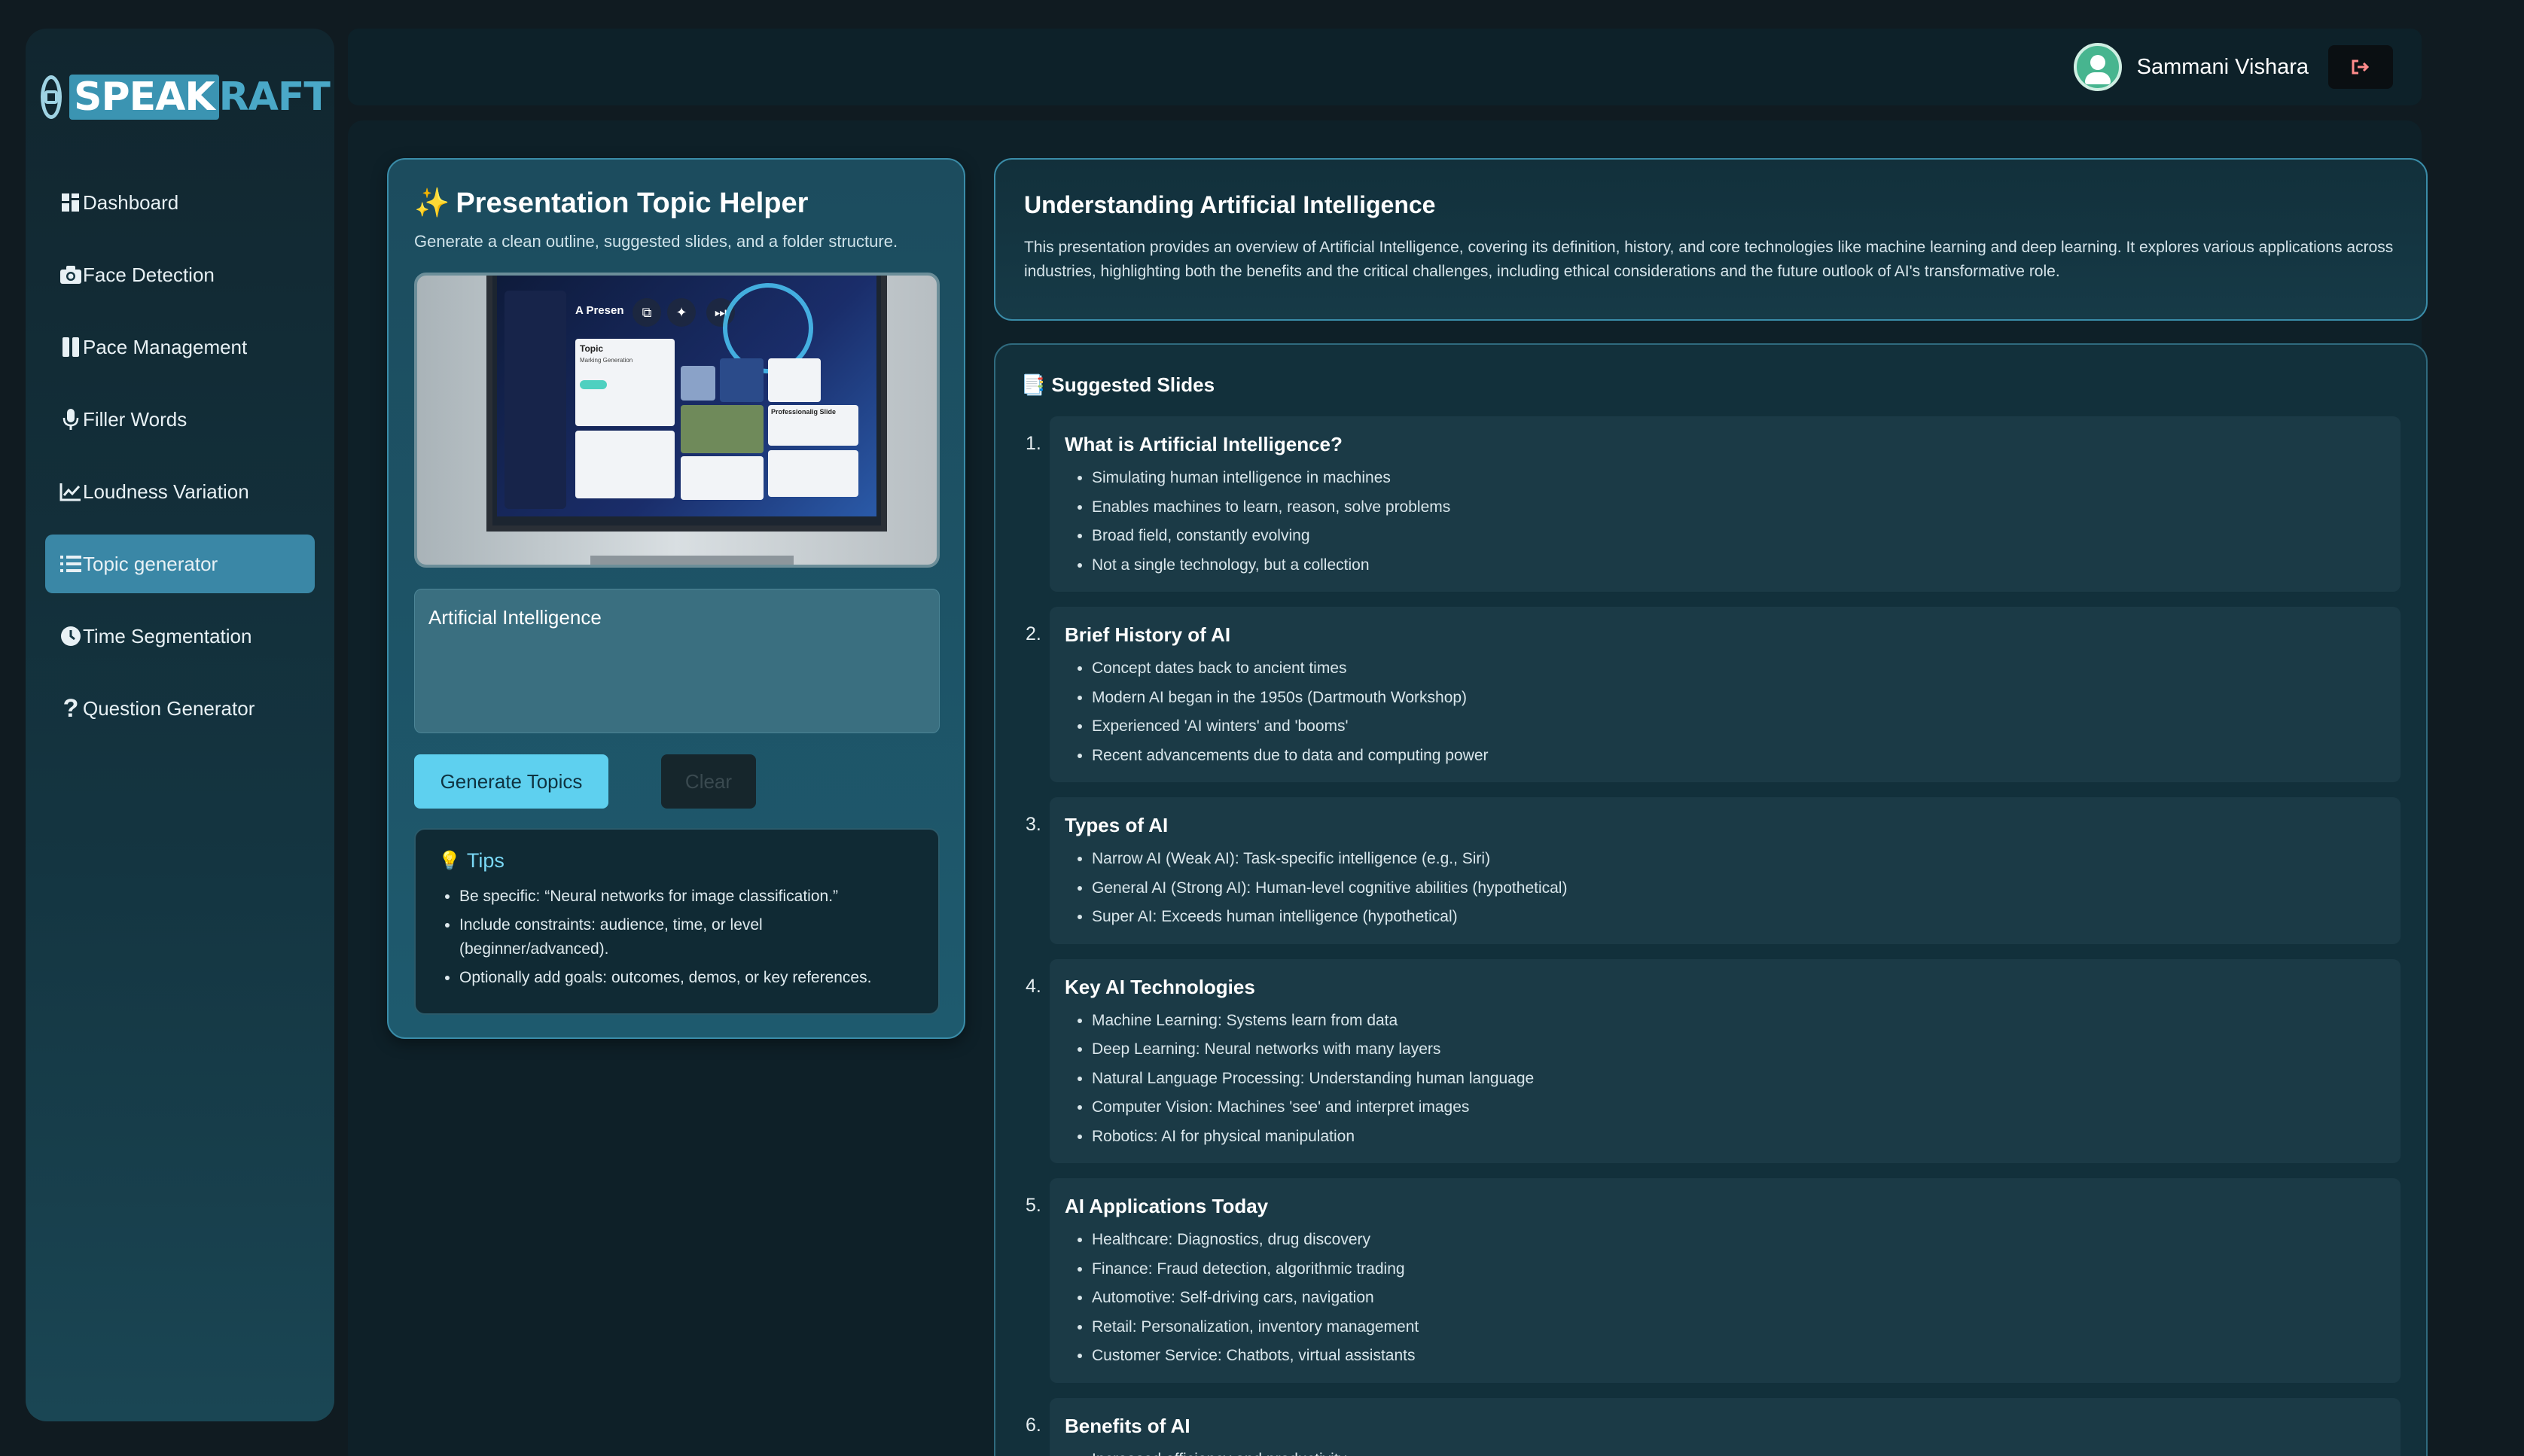 This screenshot has width=2524, height=1456. What do you see at coordinates (180, 491) in the screenshot?
I see `sidebar-item-loudness-variation: Loudness Variation` at bounding box center [180, 491].